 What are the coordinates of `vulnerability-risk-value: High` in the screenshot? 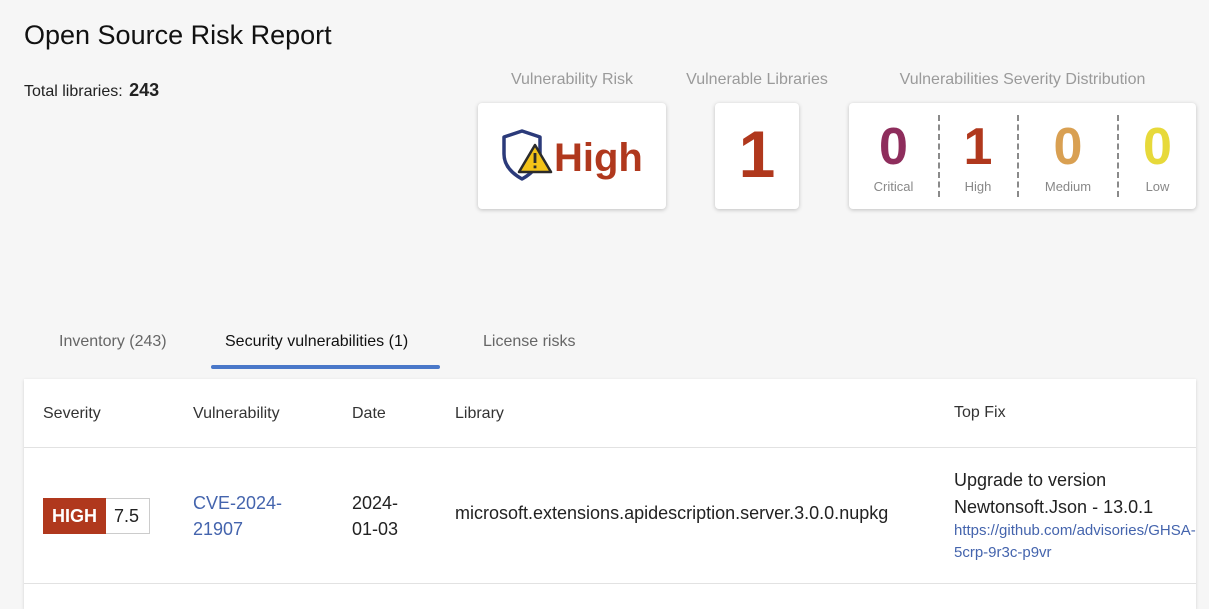 It's located at (598, 157).